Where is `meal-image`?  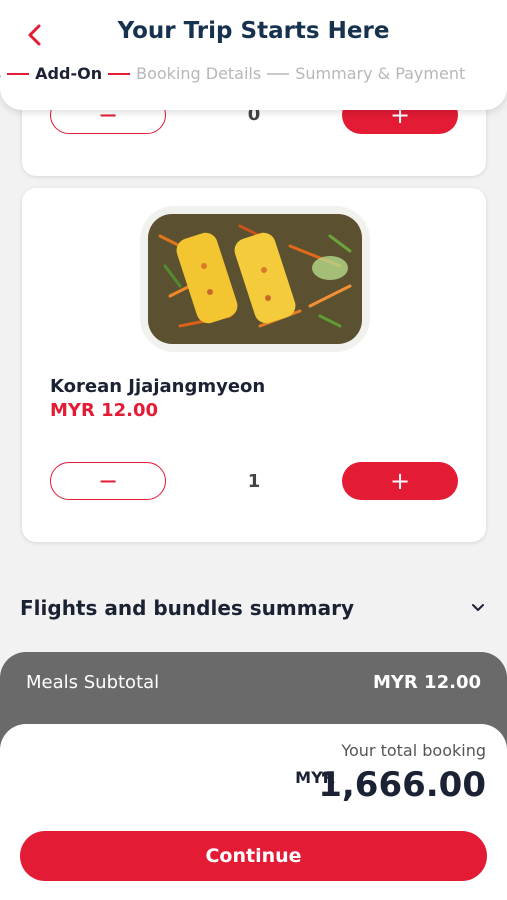
meal-image is located at coordinates (255, 279).